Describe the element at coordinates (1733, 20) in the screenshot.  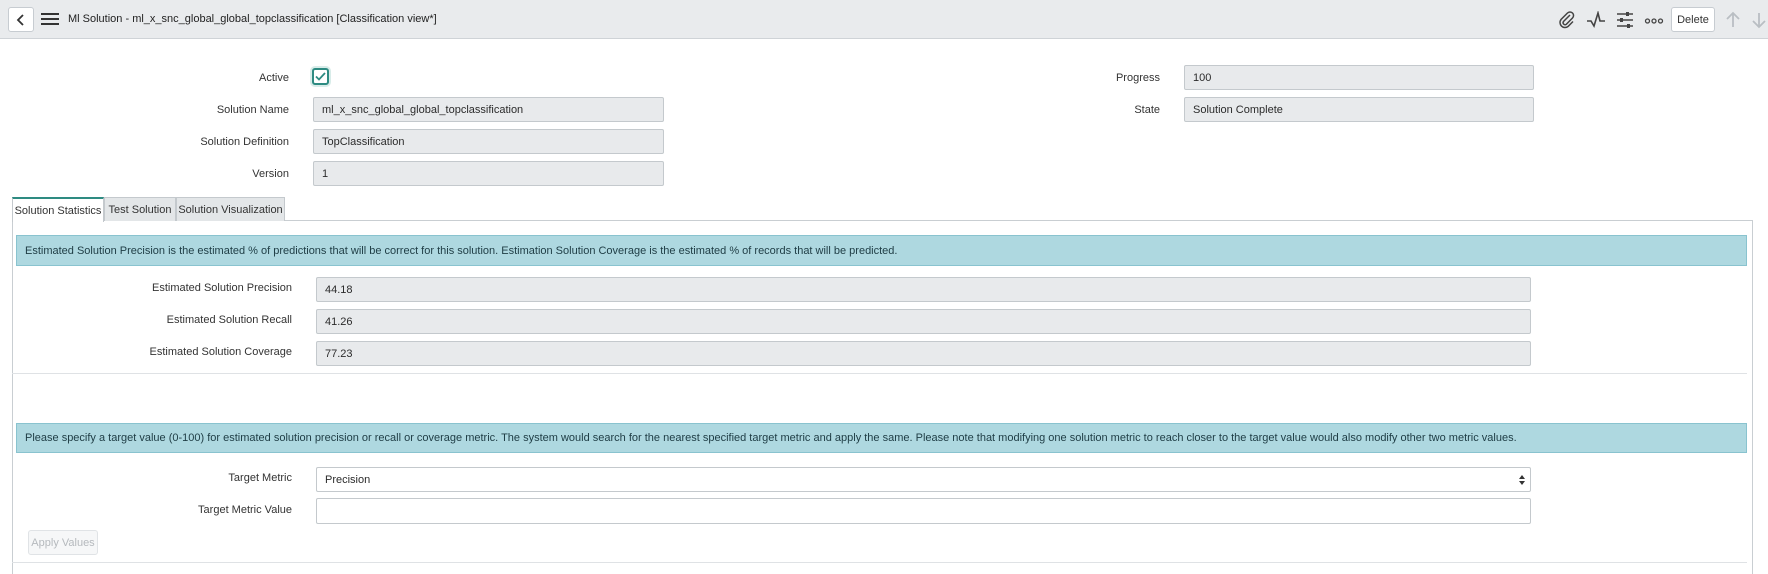
I see `arrow-up-icon` at that location.